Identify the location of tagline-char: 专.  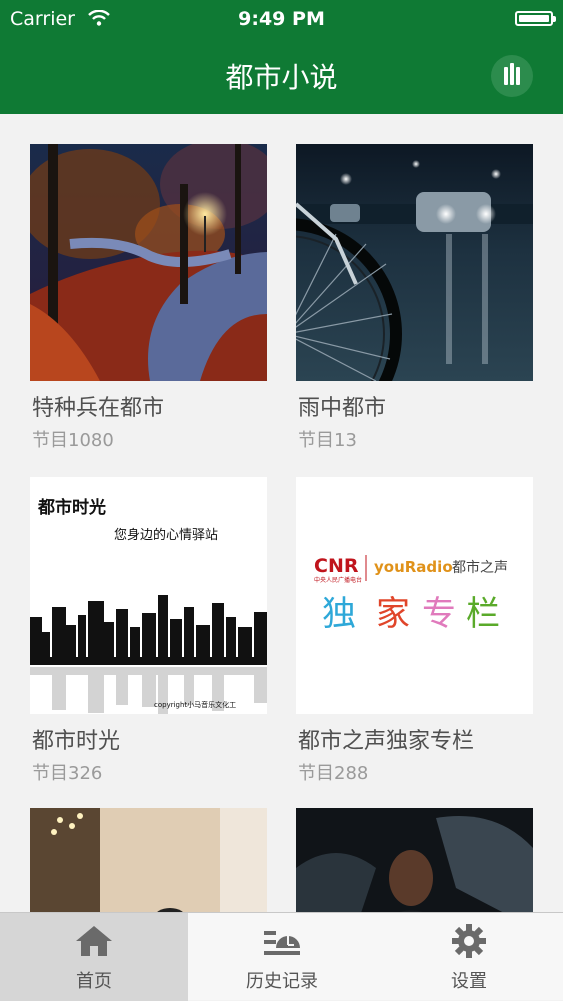
(439, 614).